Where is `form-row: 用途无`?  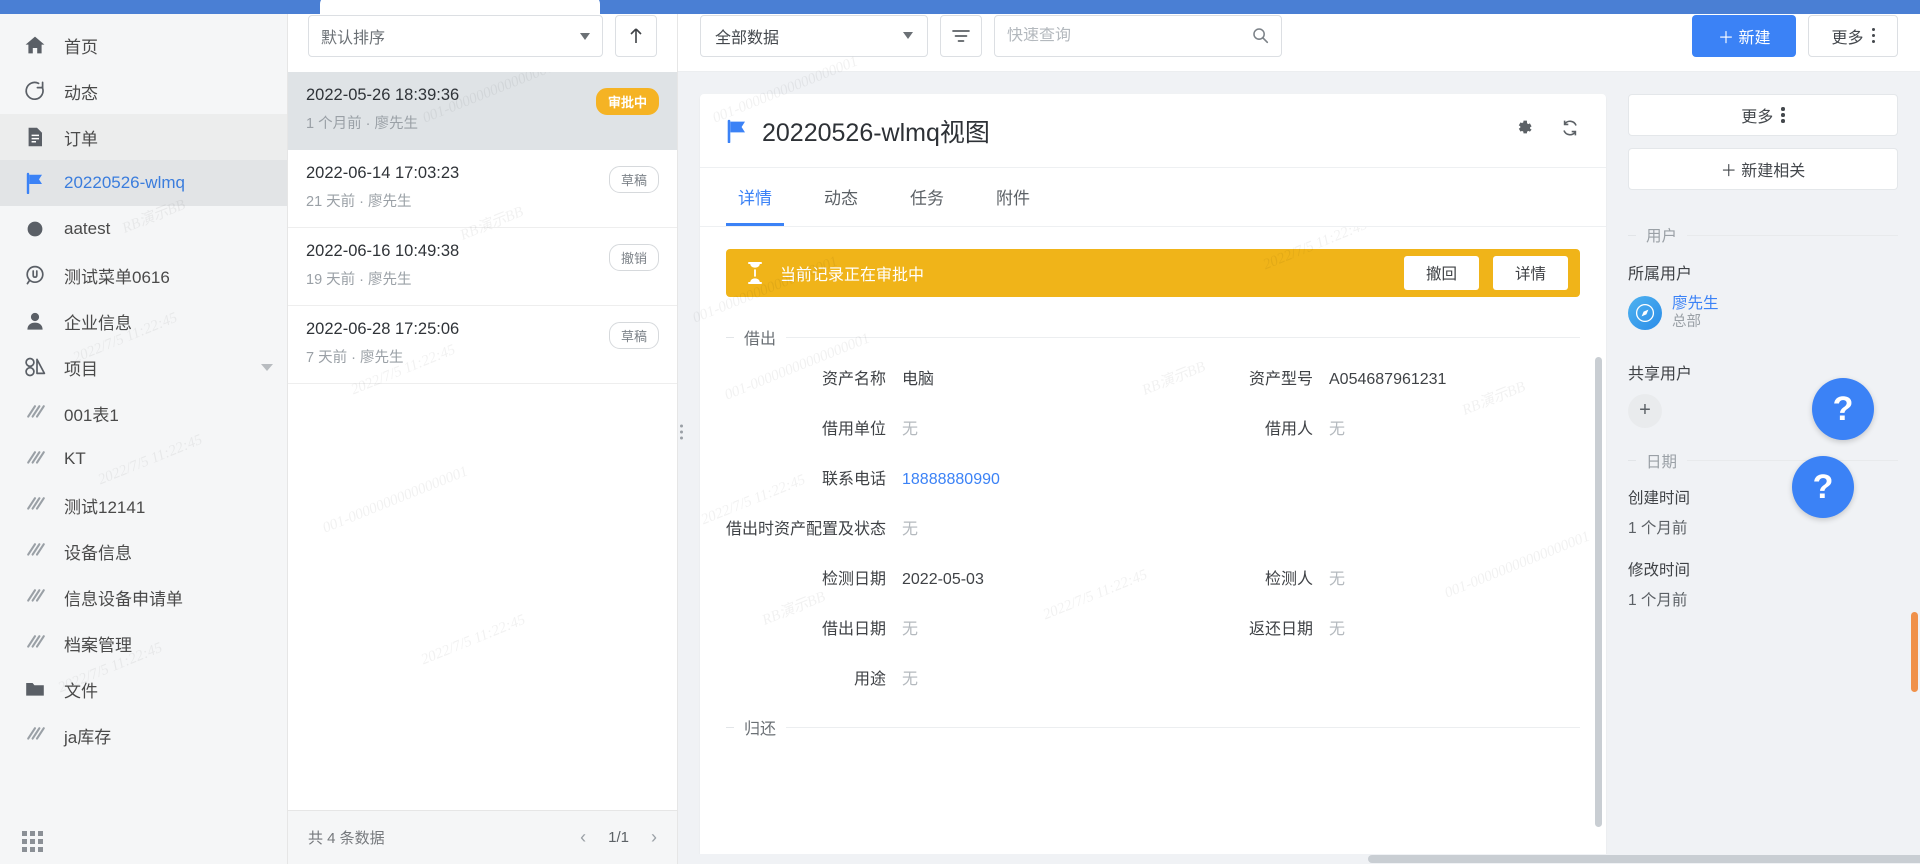 form-row: 用途无 is located at coordinates (1153, 677).